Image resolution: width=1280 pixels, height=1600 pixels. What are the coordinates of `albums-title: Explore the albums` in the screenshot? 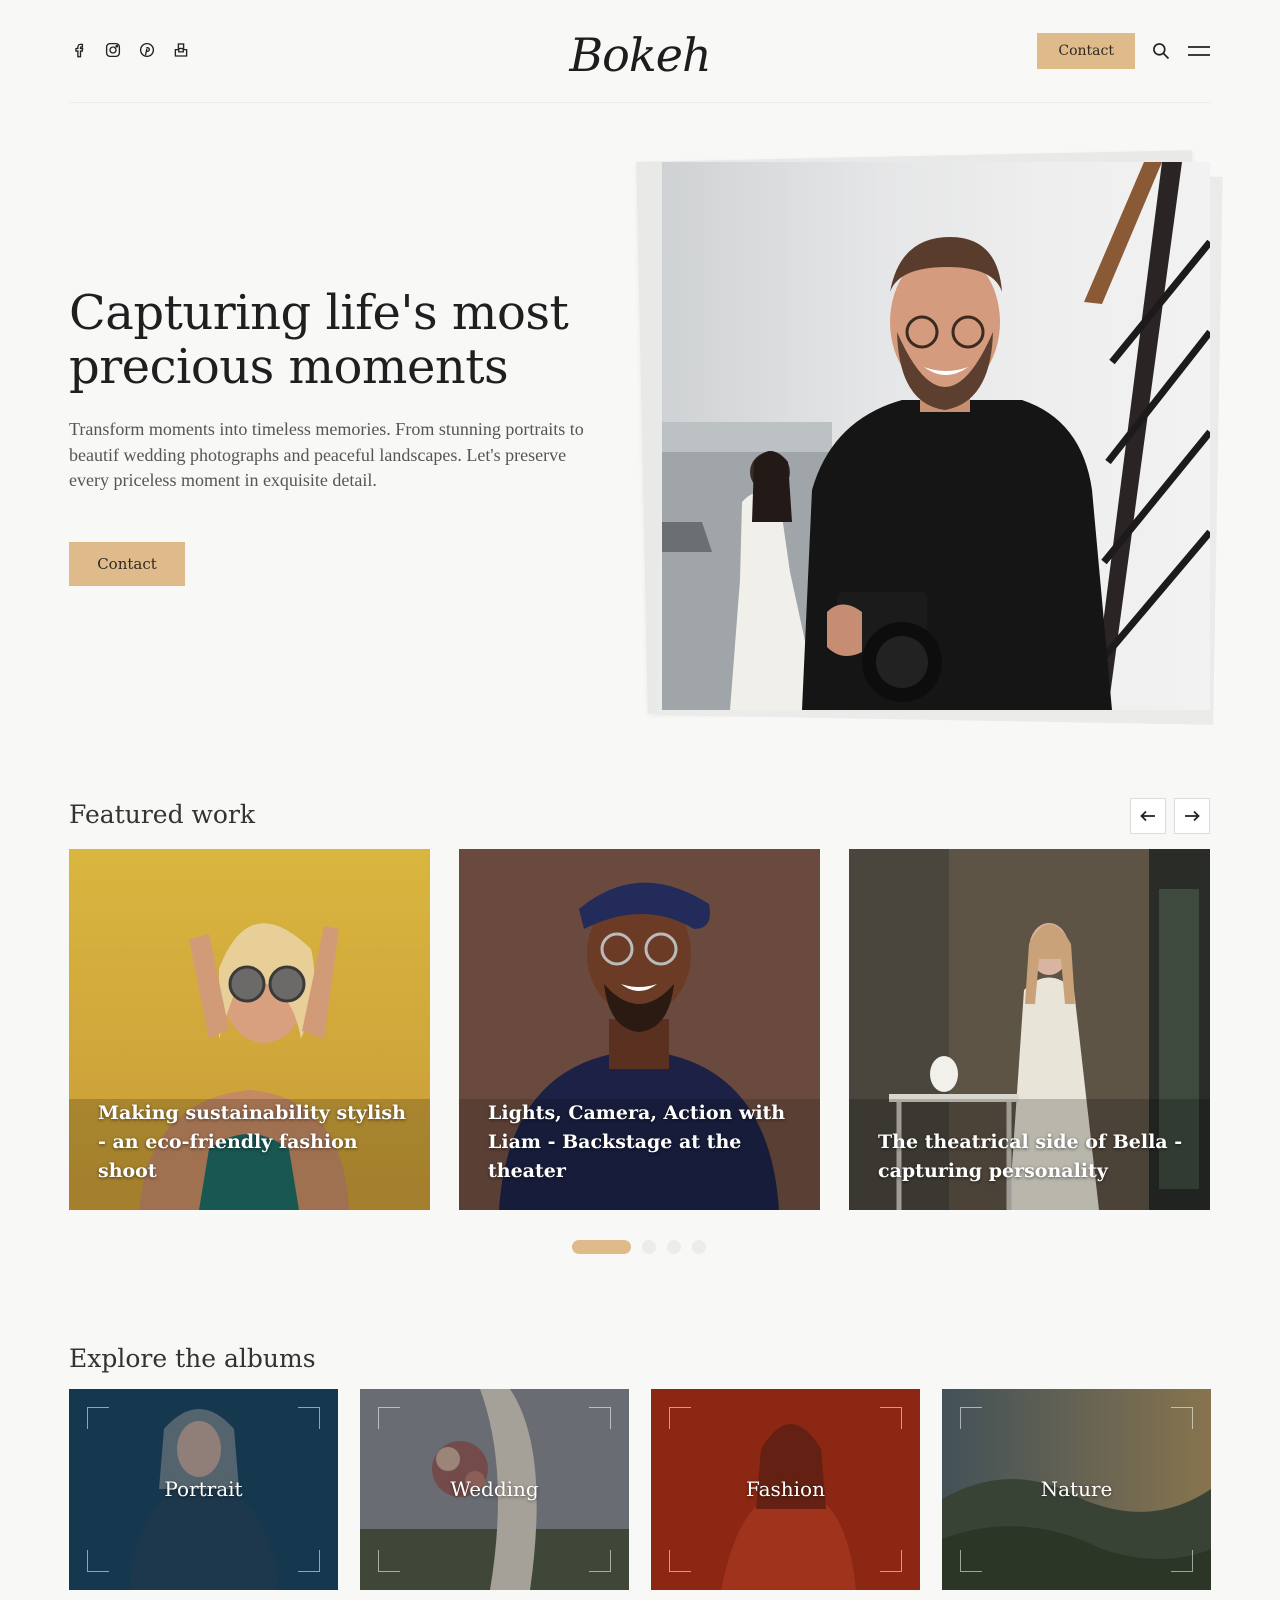 It's located at (192, 1358).